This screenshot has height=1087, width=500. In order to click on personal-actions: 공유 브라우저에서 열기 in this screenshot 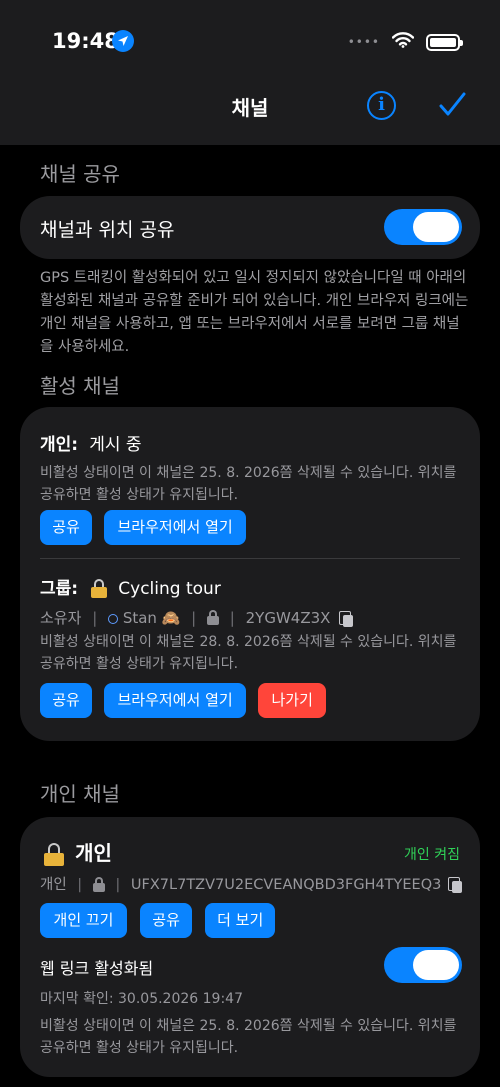, I will do `click(143, 527)`.